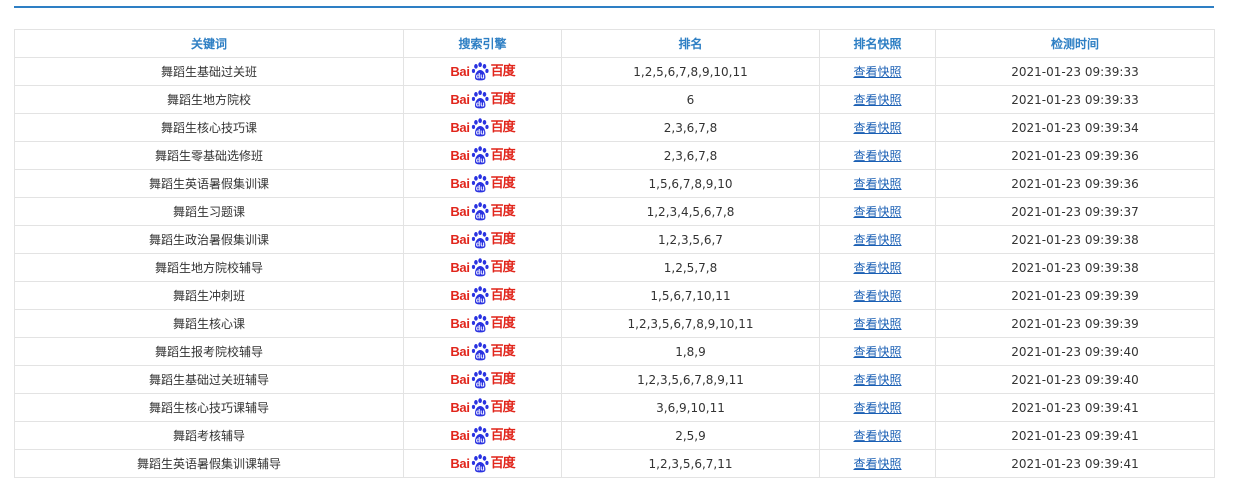 This screenshot has width=1236, height=481. I want to click on keyword-text: 舞蹈生报考院校辅导, so click(208, 352).